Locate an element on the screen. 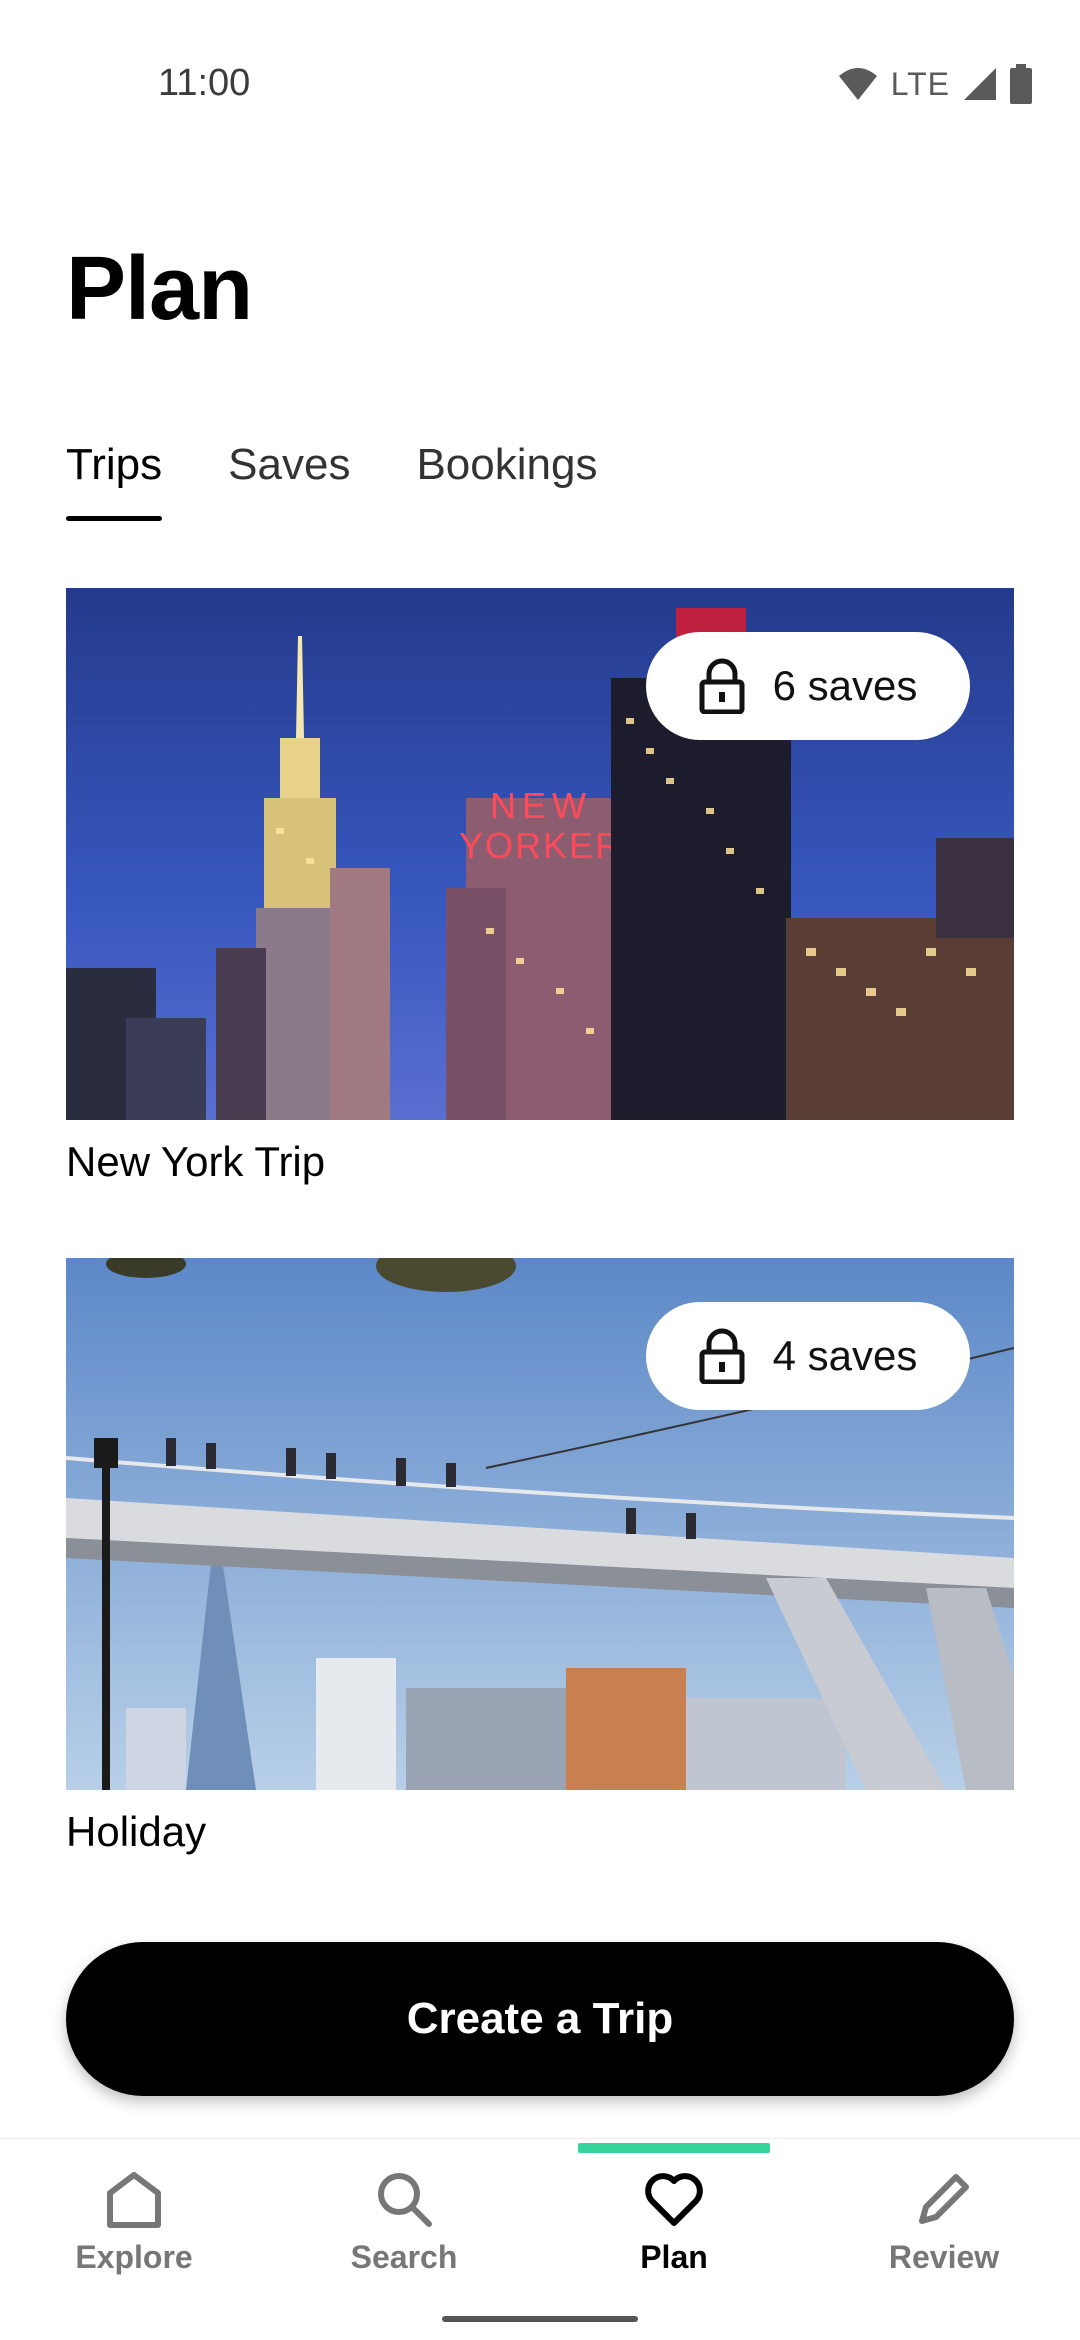 The image size is (1080, 2340). nav-label: Search is located at coordinates (404, 2257).